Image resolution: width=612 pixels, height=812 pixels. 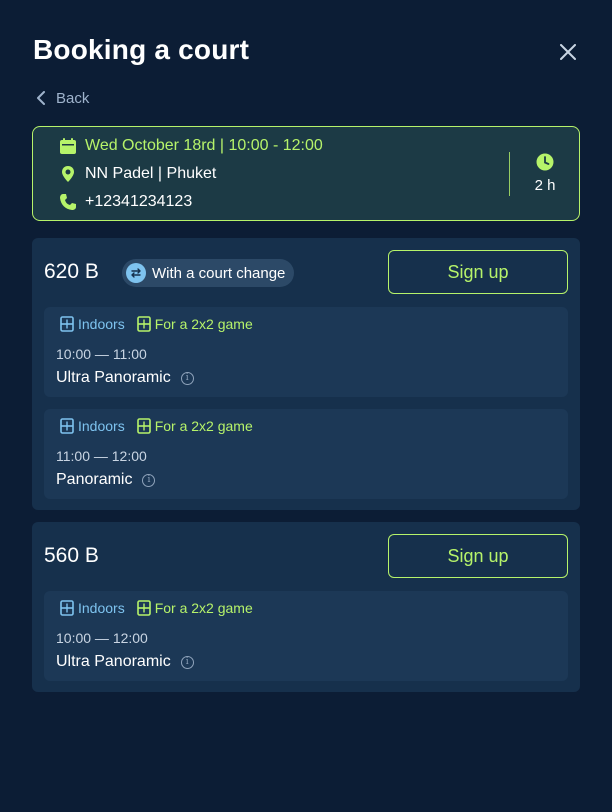 What do you see at coordinates (136, 273) in the screenshot?
I see `swap-icon` at bounding box center [136, 273].